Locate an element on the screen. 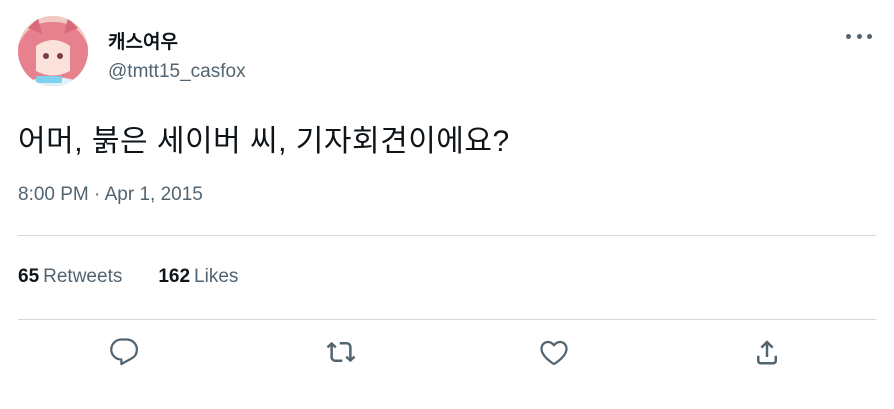 Image resolution: width=894 pixels, height=409 pixels. display-name: 캐스여우 is located at coordinates (143, 40).